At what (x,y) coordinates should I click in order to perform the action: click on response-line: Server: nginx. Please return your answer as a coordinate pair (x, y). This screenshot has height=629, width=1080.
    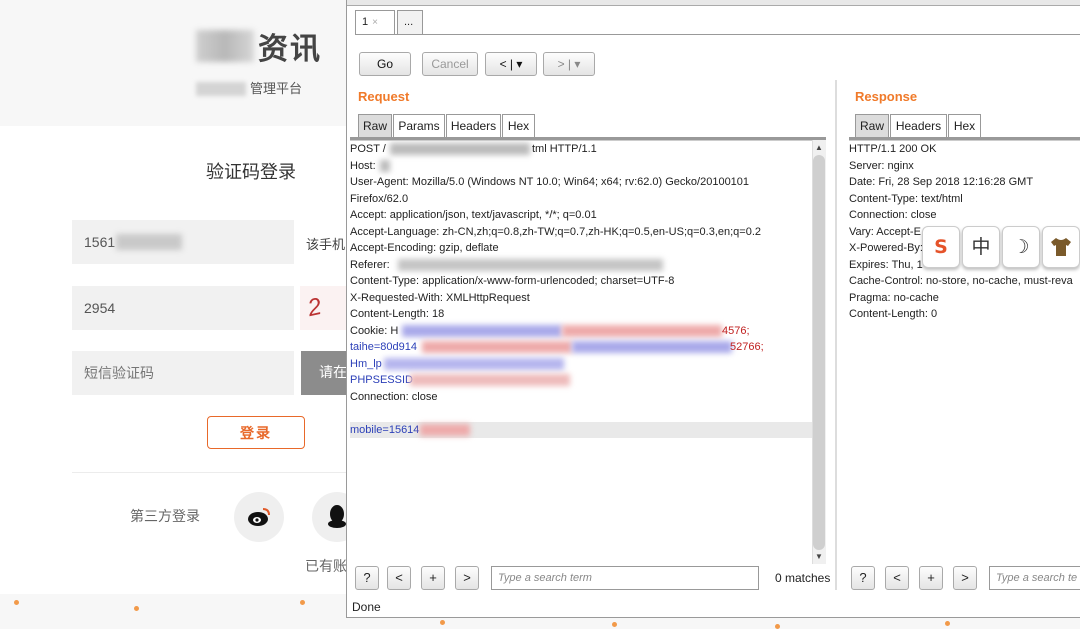
    Looking at the image, I should click on (881, 165).